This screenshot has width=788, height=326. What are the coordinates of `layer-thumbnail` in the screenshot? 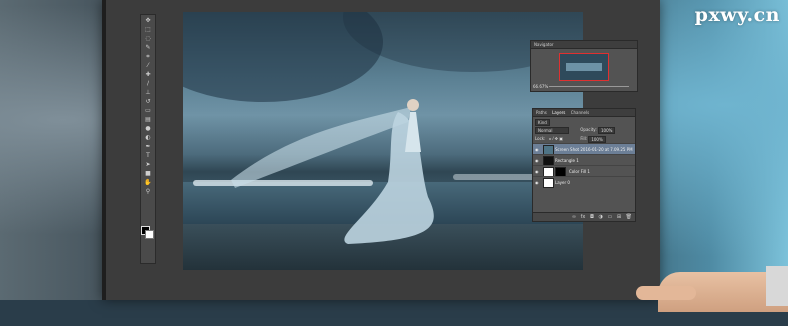 It's located at (548, 183).